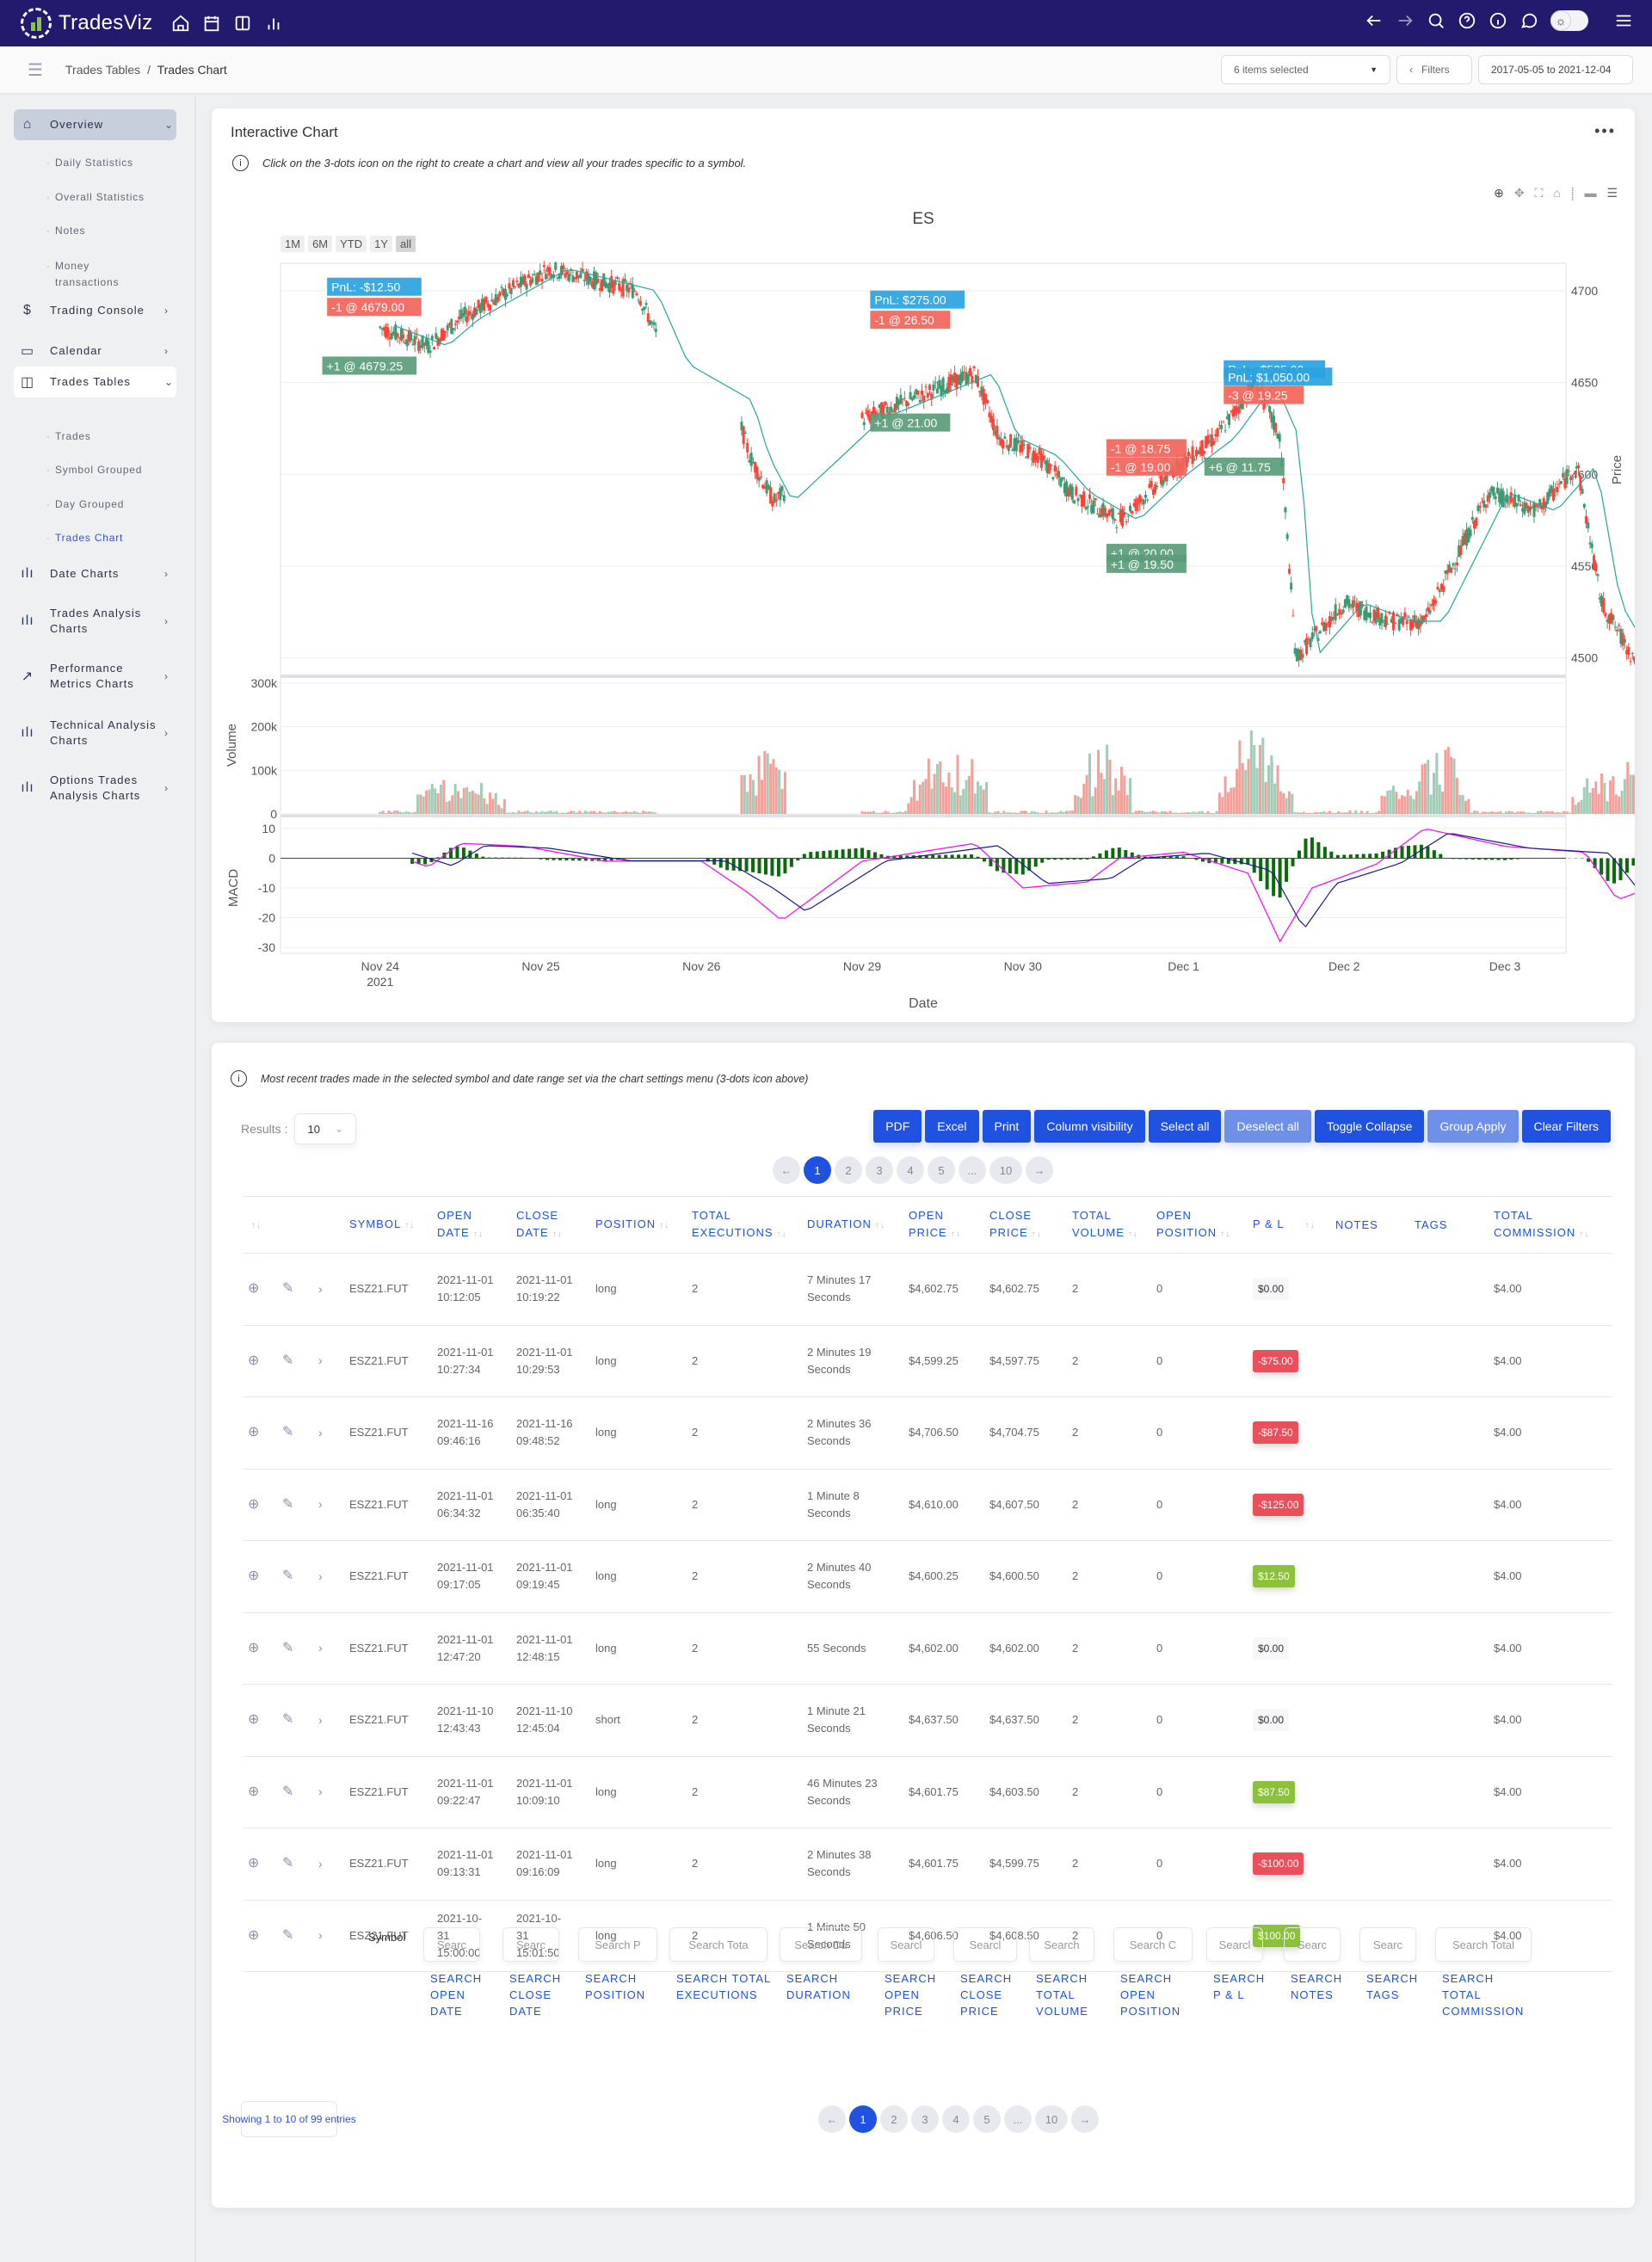  I want to click on search-input: Search, so click(1061, 1945).